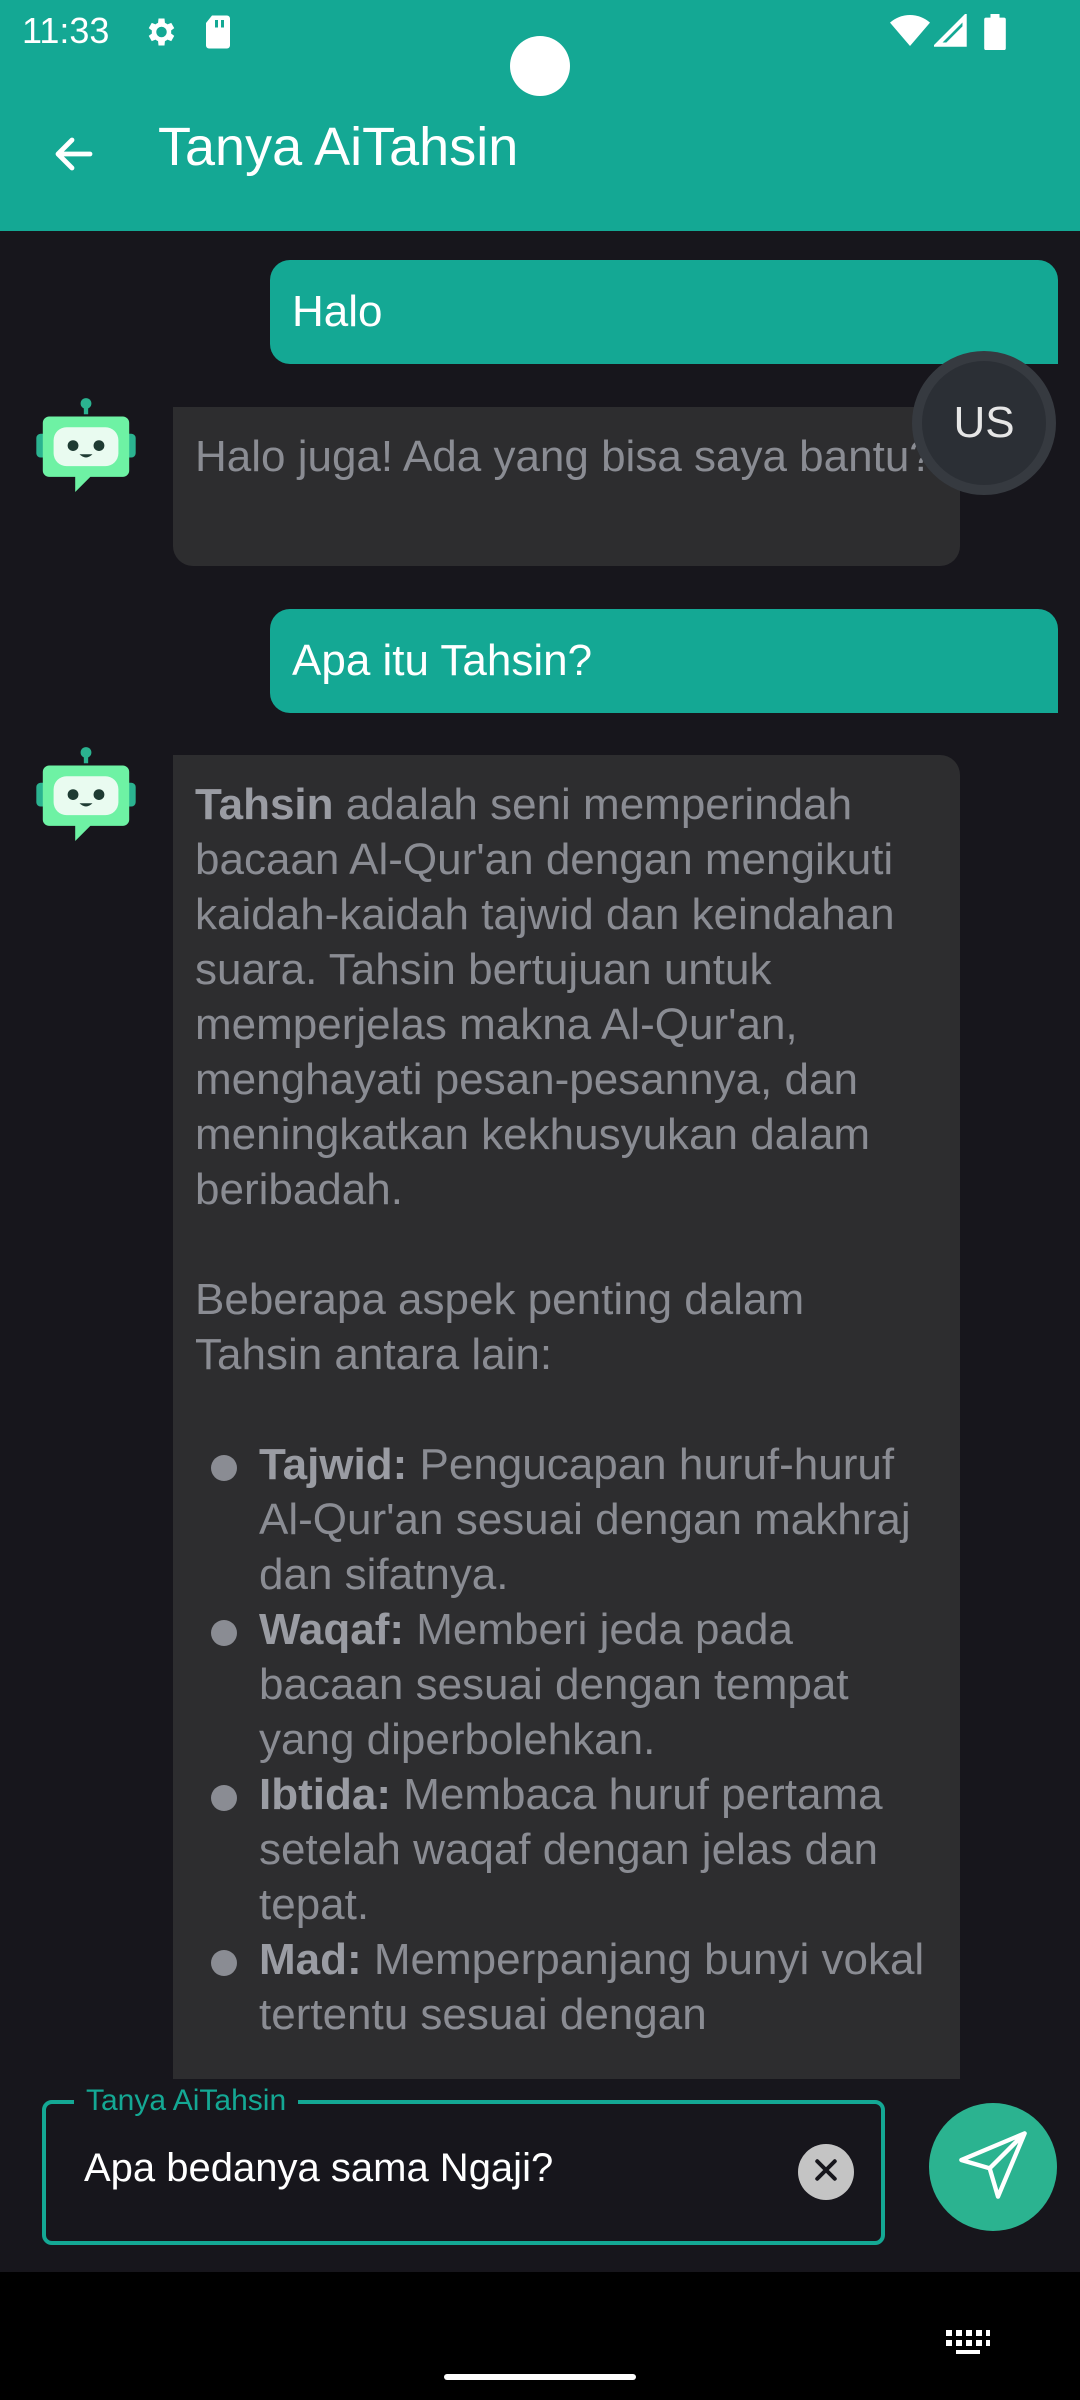 The image size is (1080, 2400). What do you see at coordinates (664, 312) in the screenshot?
I see `user-message: Halo` at bounding box center [664, 312].